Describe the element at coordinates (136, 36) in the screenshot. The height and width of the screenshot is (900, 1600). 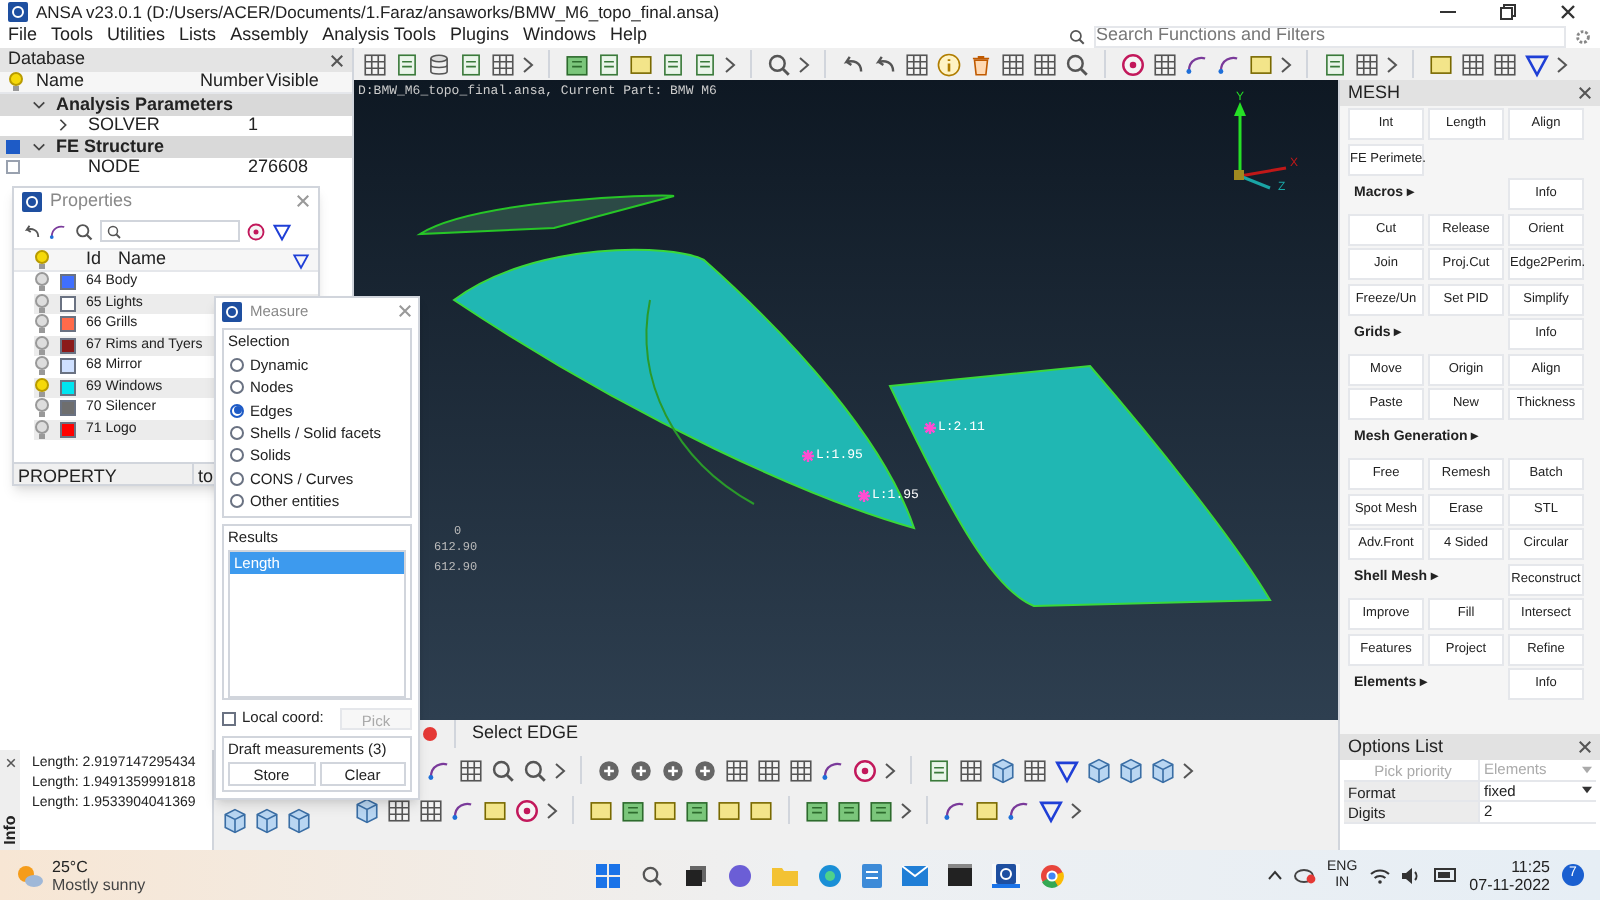
I see `menu-item: Utilities` at that location.